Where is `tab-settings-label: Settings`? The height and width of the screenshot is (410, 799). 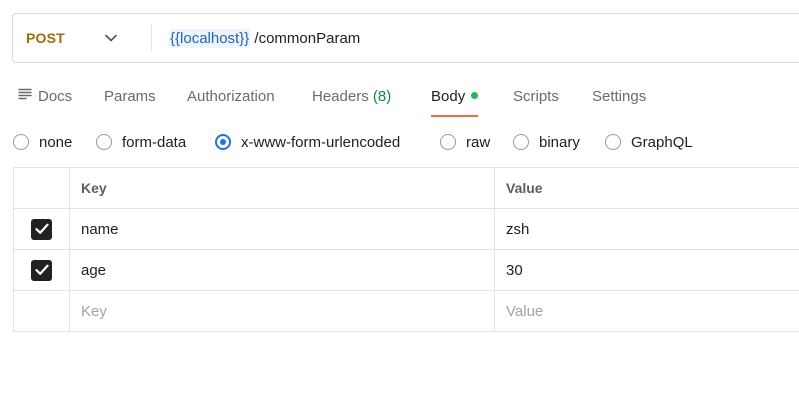 tab-settings-label: Settings is located at coordinates (619, 96).